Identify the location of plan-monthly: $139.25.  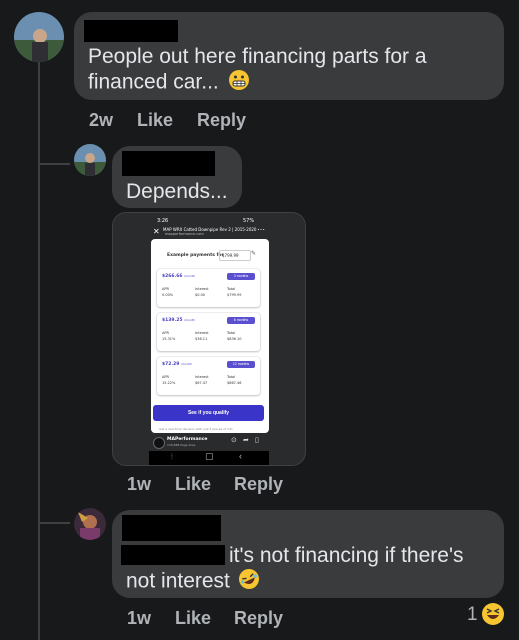
(172, 320).